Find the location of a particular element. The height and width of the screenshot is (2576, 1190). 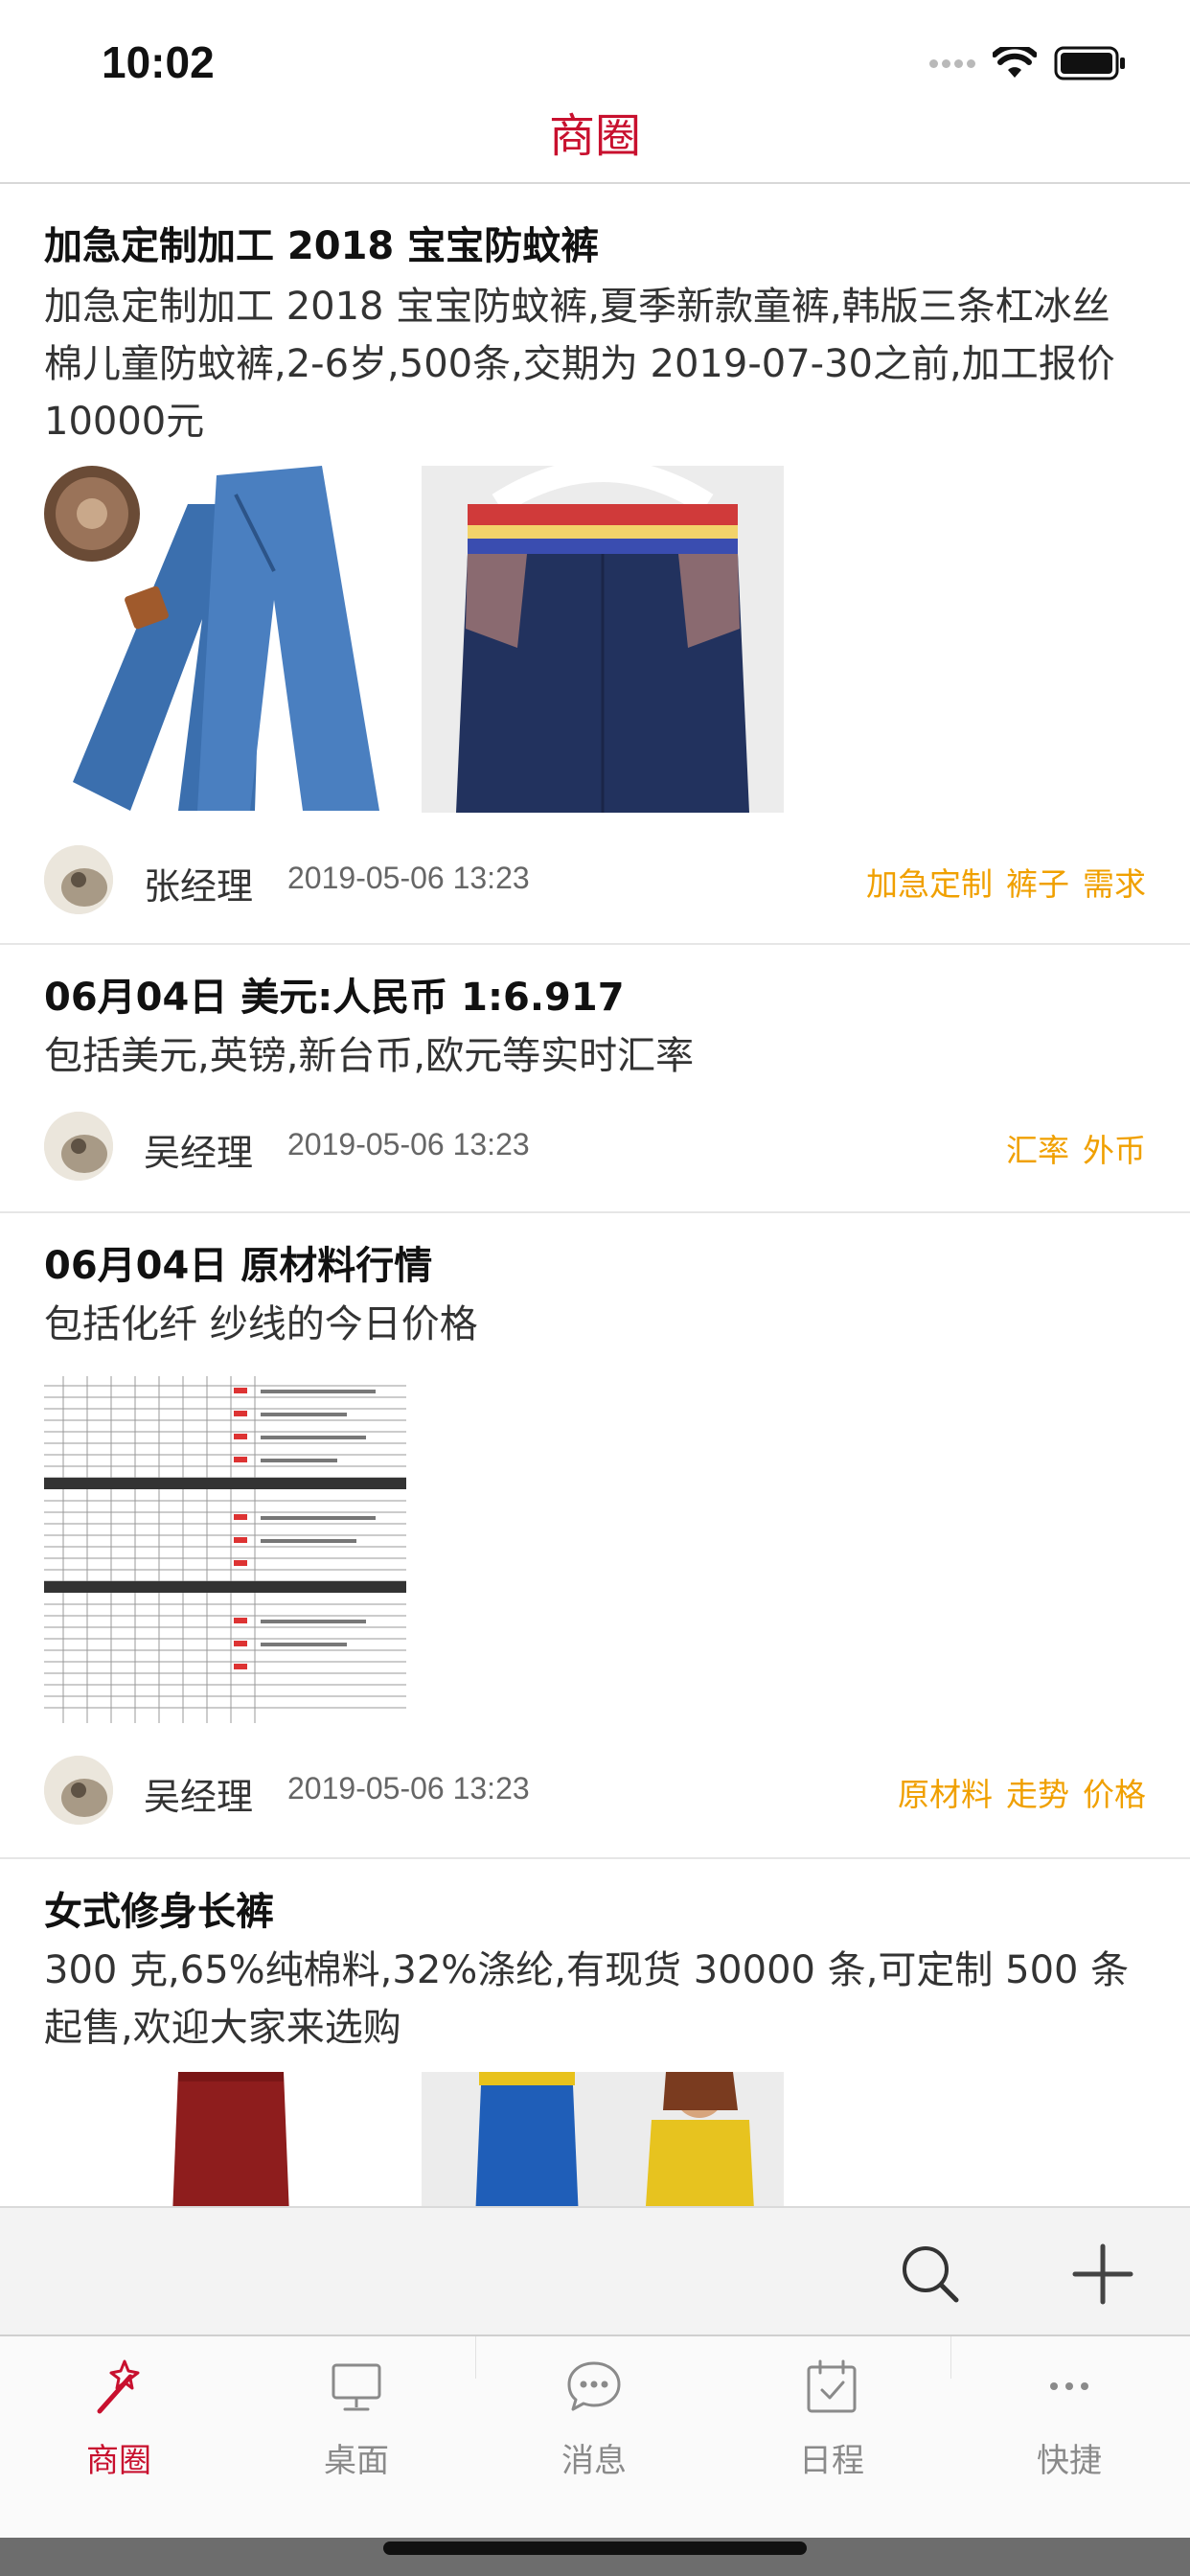

status-icons is located at coordinates (1028, 63).